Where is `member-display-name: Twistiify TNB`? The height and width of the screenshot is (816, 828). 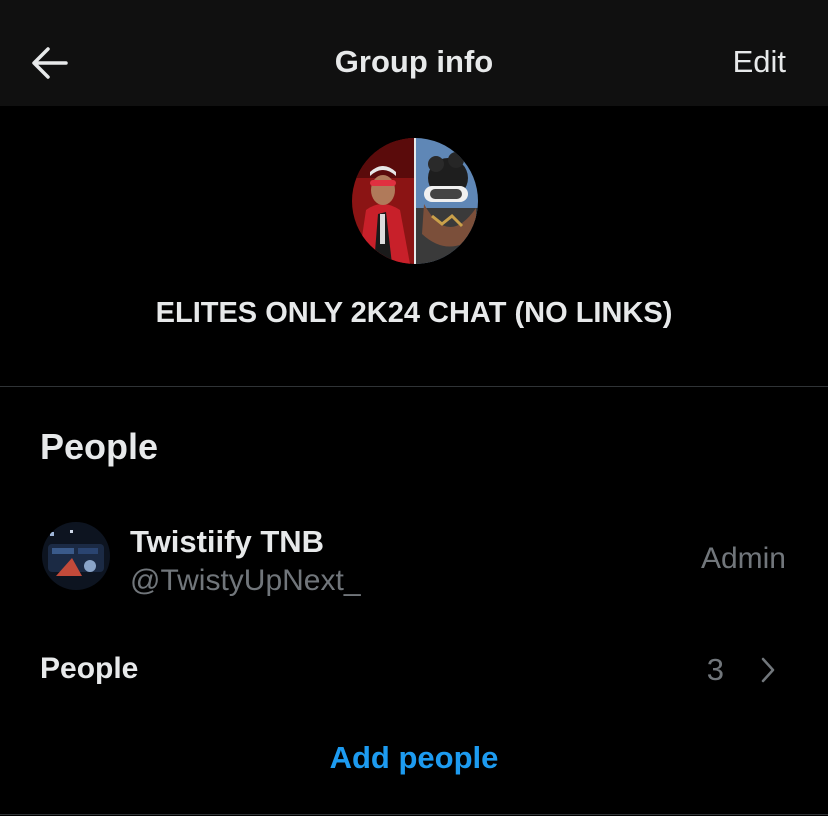 member-display-name: Twistiify TNB is located at coordinates (227, 541).